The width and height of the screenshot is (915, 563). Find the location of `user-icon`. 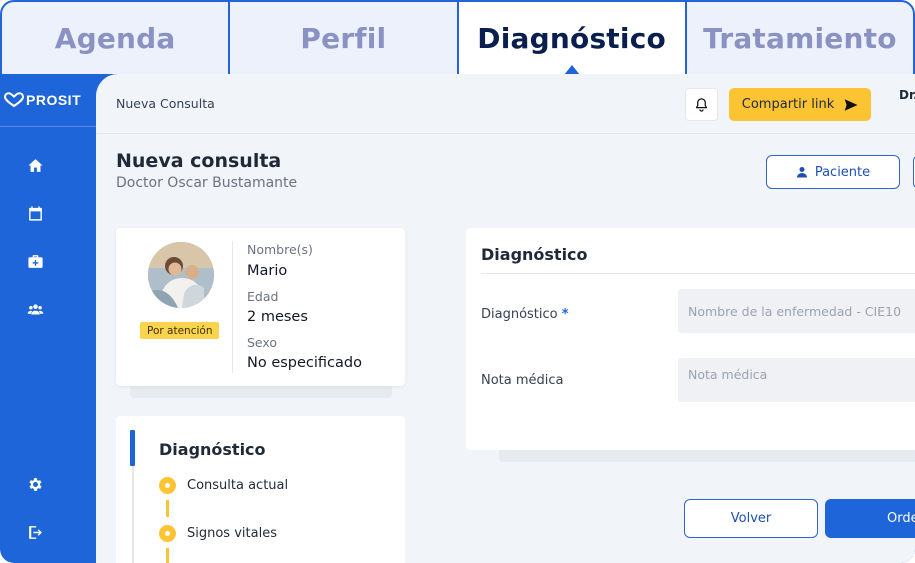

user-icon is located at coordinates (801, 172).